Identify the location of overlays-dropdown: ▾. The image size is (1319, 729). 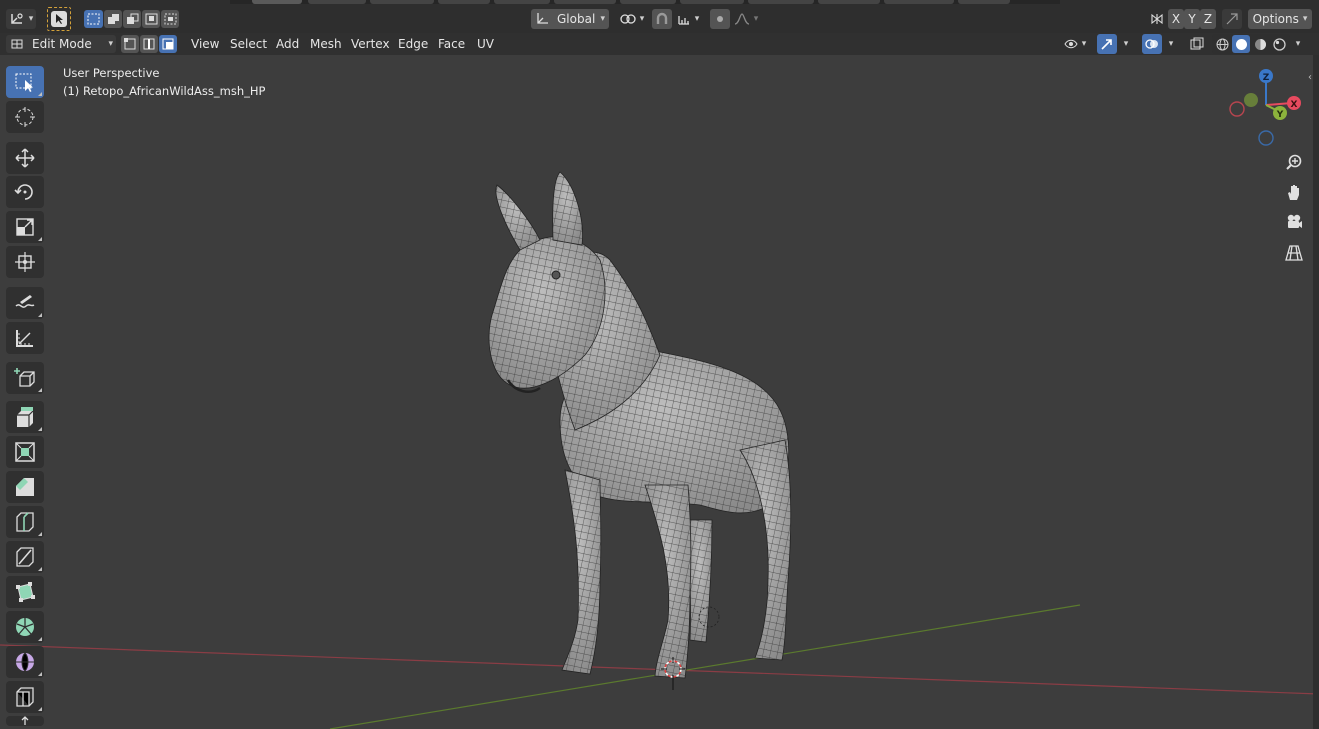
(1171, 44).